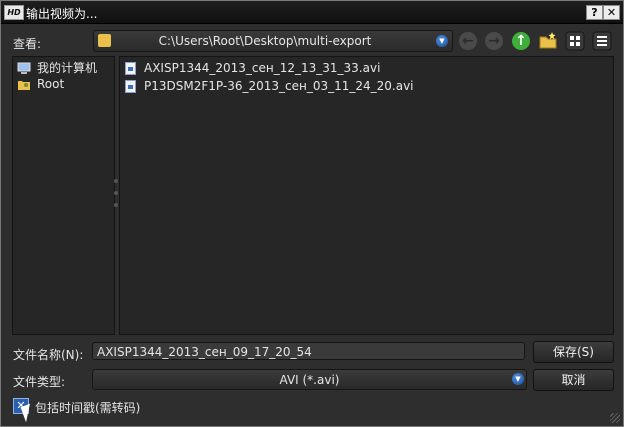 Image resolution: width=624 pixels, height=427 pixels. I want to click on title-bar: HD 输出视频为... ? ✕, so click(312, 12).